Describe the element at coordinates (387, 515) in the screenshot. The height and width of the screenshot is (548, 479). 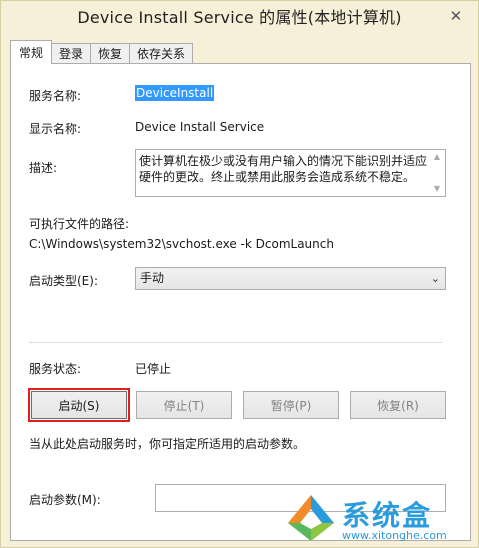
I see `watermark-text: 系统盒` at that location.